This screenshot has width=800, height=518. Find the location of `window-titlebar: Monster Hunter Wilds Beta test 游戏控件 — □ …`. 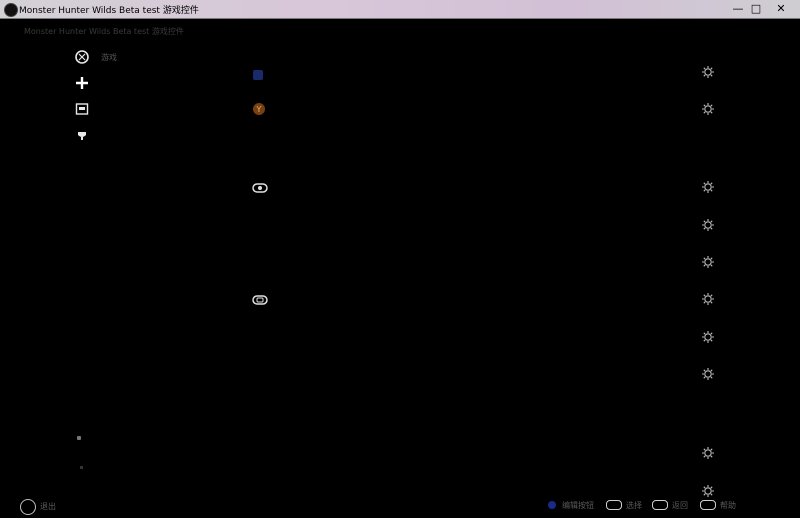

window-titlebar: Monster Hunter Wilds Beta test 游戏控件 — □ … is located at coordinates (400, 9).